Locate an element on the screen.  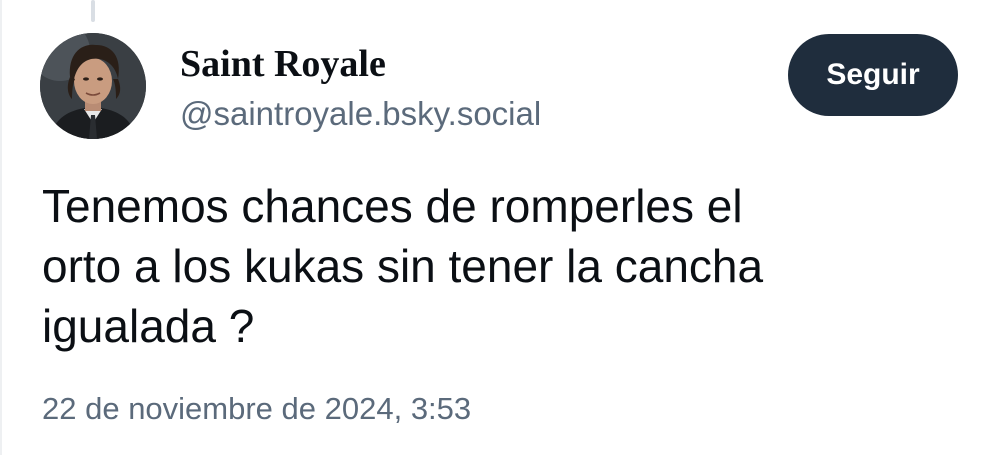
author-handle: @saintroyale.bsky.social is located at coordinates (360, 114).